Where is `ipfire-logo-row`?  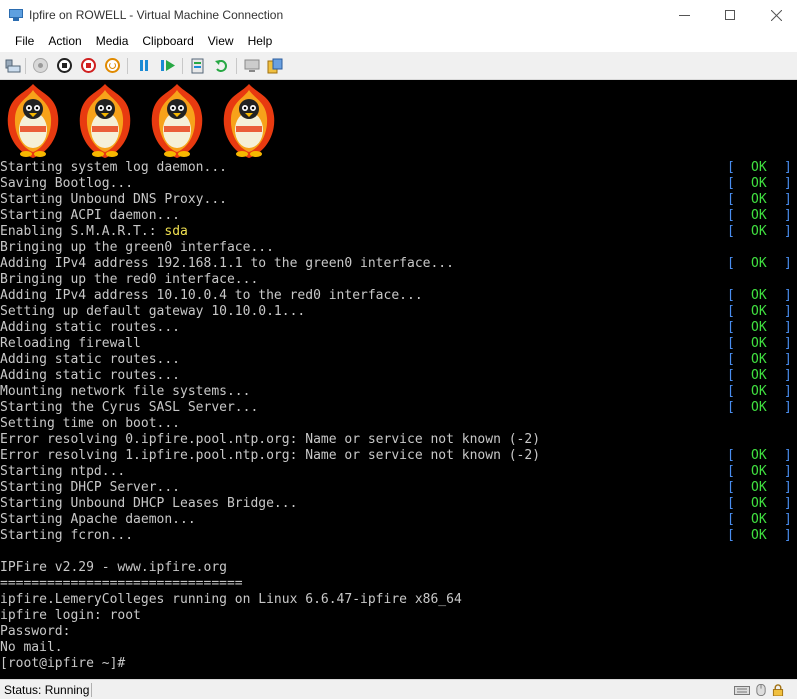
ipfire-logo-row is located at coordinates (150, 121).